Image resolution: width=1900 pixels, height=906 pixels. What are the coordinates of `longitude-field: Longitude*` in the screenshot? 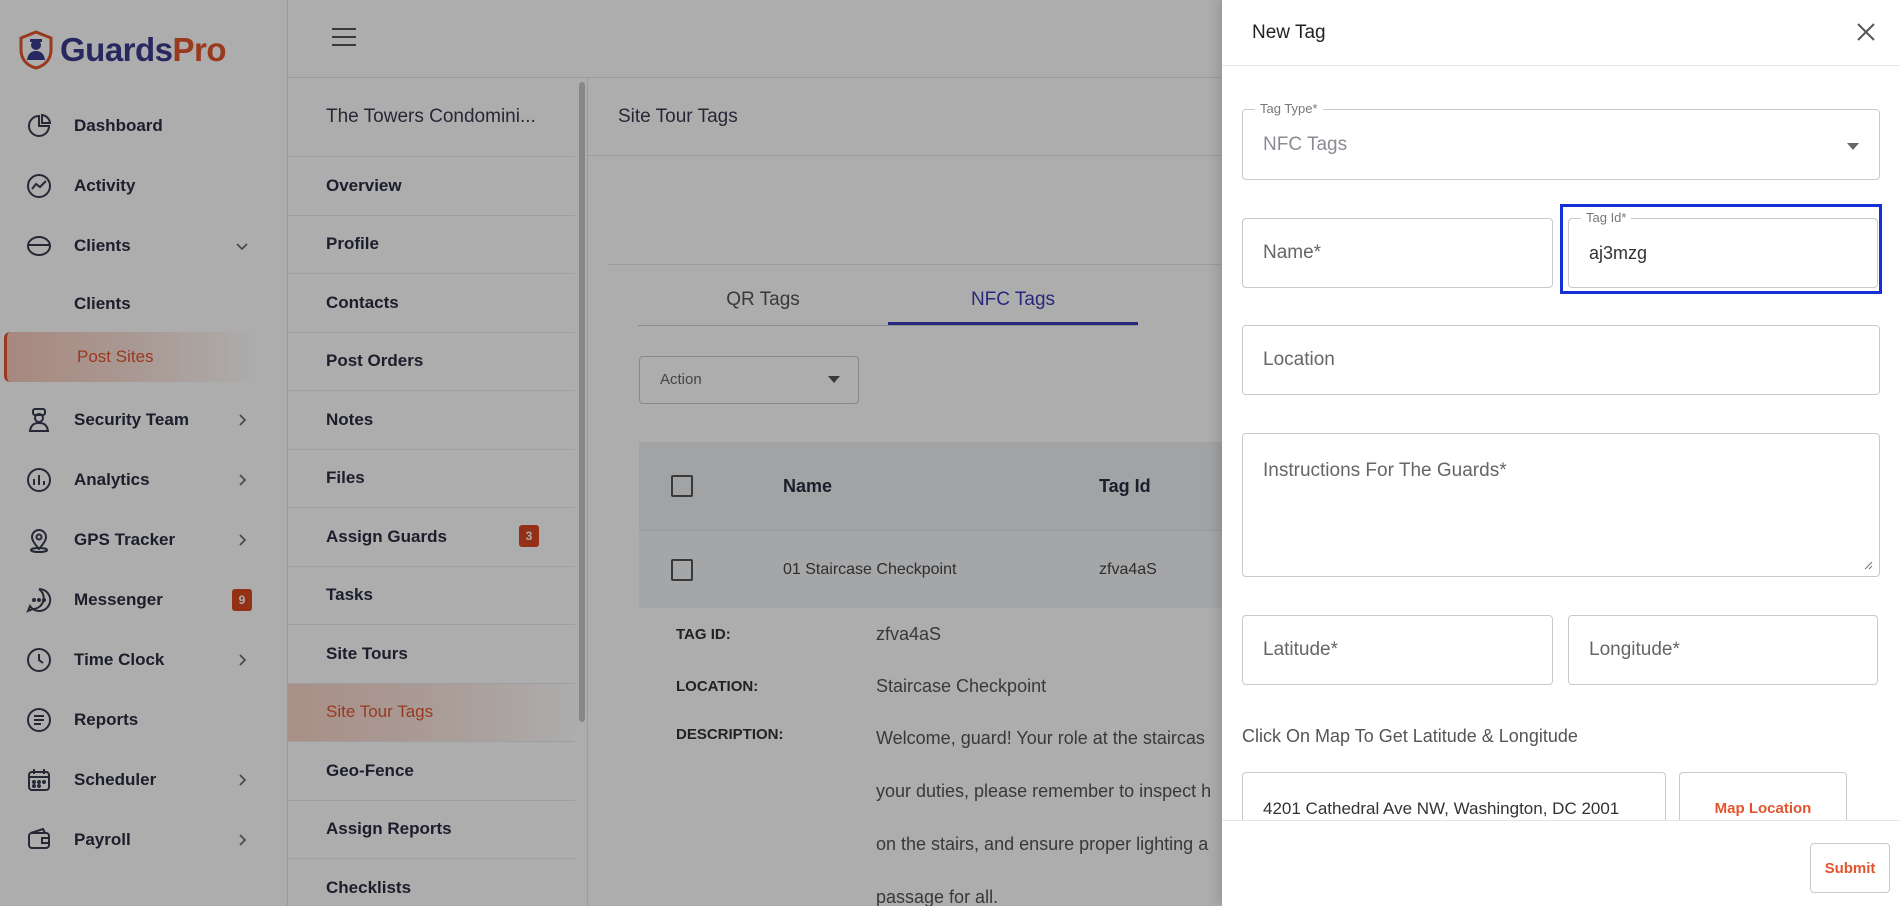 It's located at (1723, 650).